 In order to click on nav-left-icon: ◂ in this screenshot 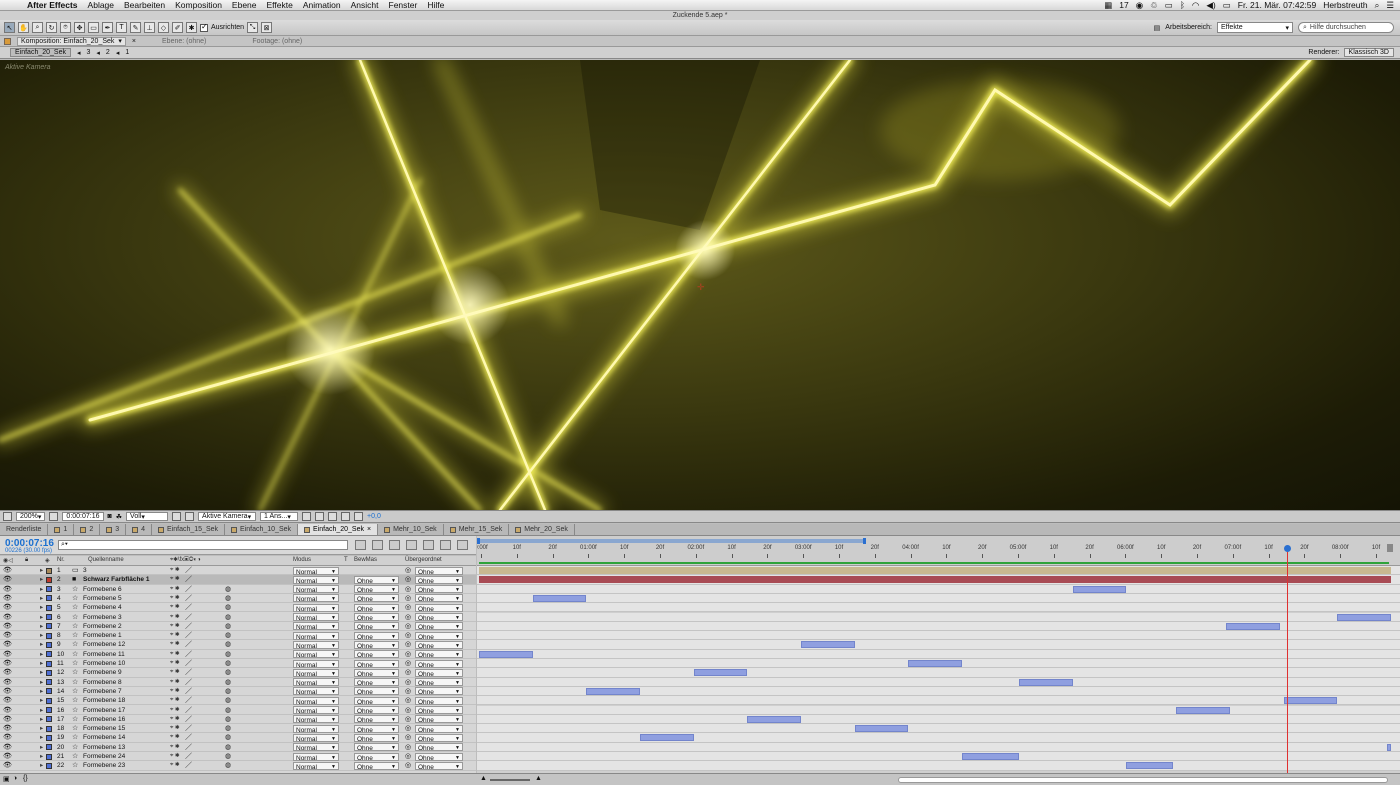, I will do `click(79, 53)`.